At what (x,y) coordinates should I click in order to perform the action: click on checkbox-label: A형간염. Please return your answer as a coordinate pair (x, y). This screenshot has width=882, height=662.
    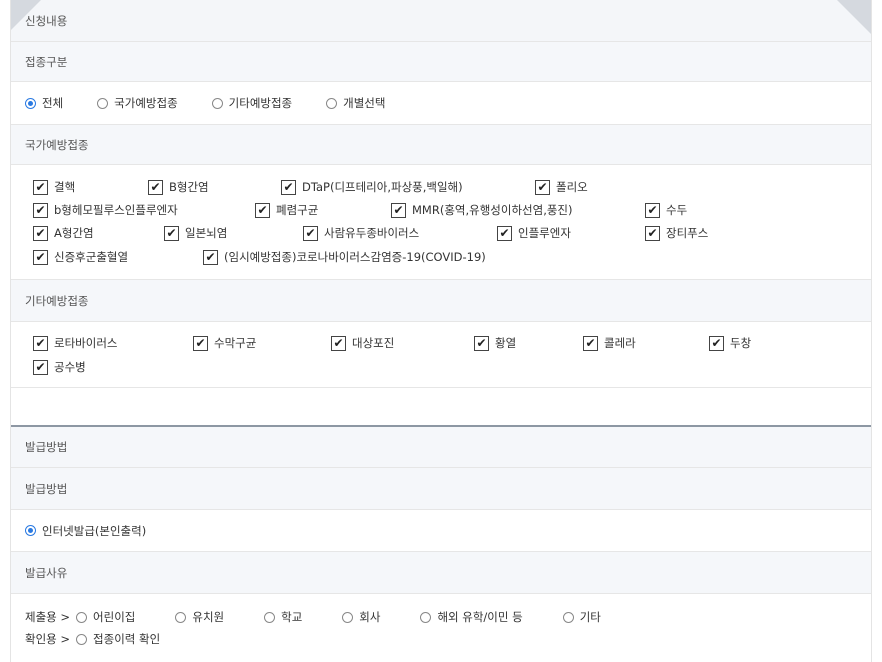
    Looking at the image, I should click on (74, 233).